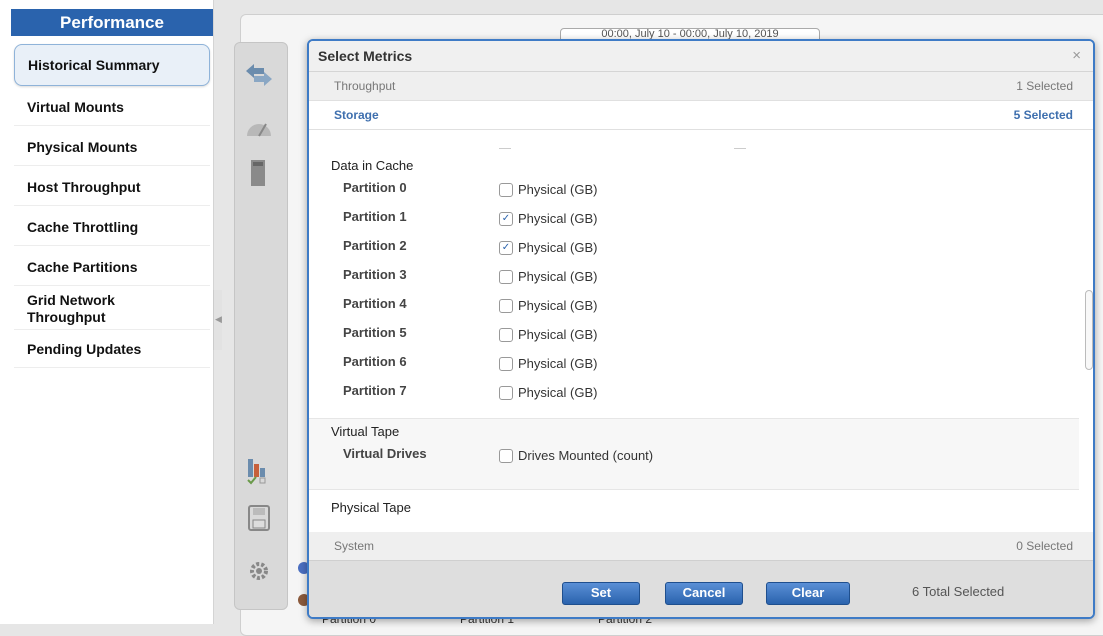 The height and width of the screenshot is (636, 1103). What do you see at coordinates (83, 226) in the screenshot?
I see `sidebar-item-label: Cache Throttling` at bounding box center [83, 226].